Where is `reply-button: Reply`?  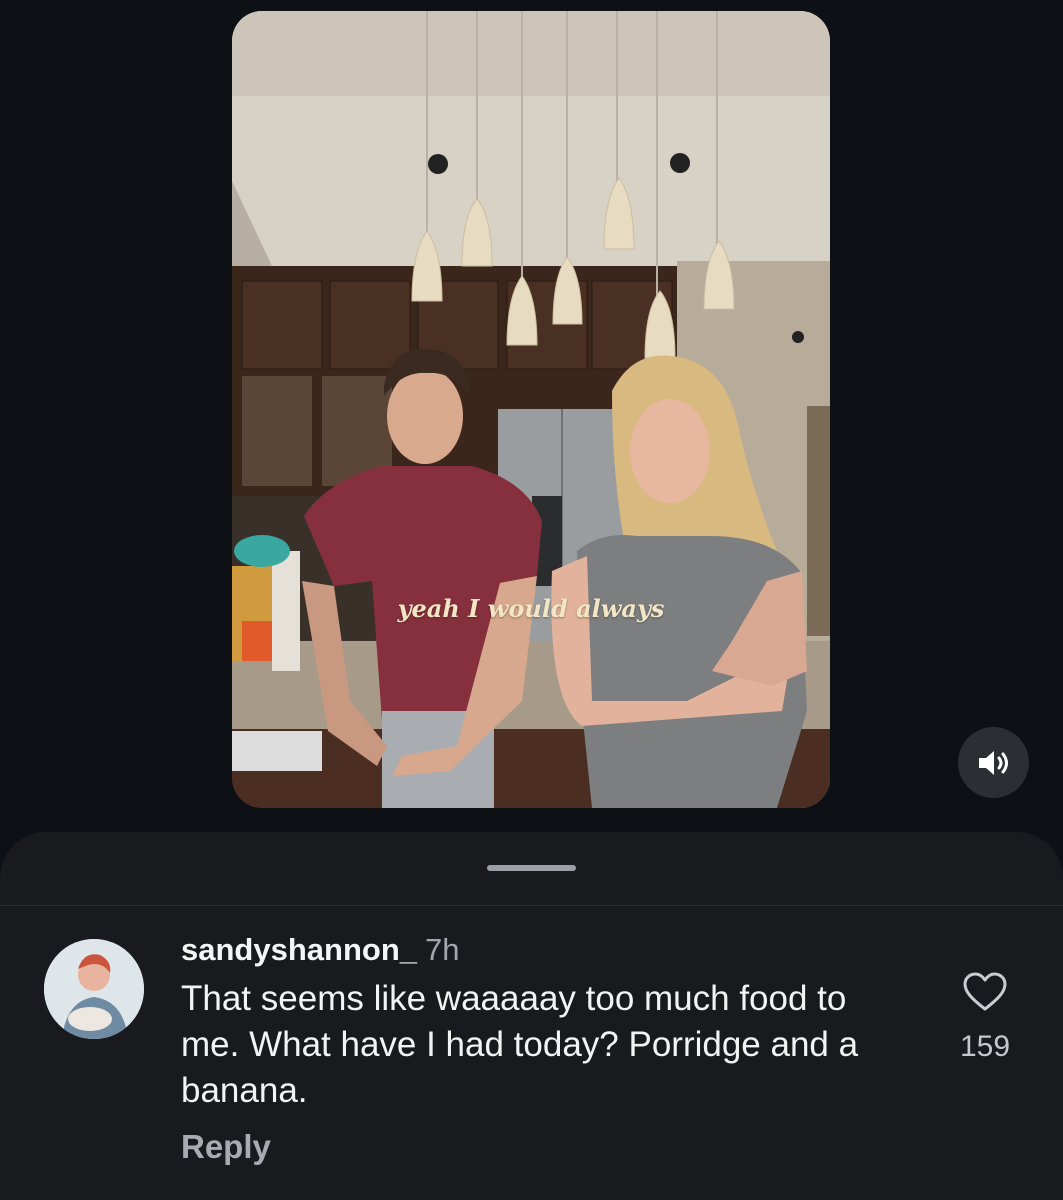
reply-button: Reply is located at coordinates (546, 1147).